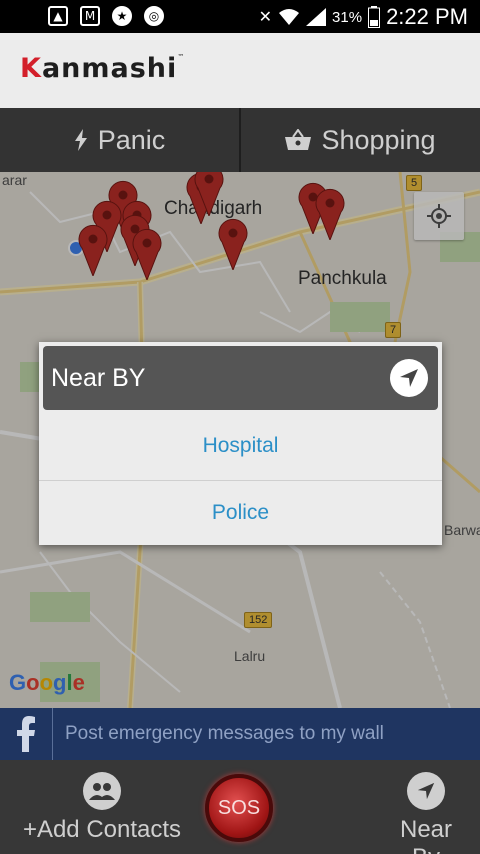  I want to click on contacts-icon, so click(102, 791).